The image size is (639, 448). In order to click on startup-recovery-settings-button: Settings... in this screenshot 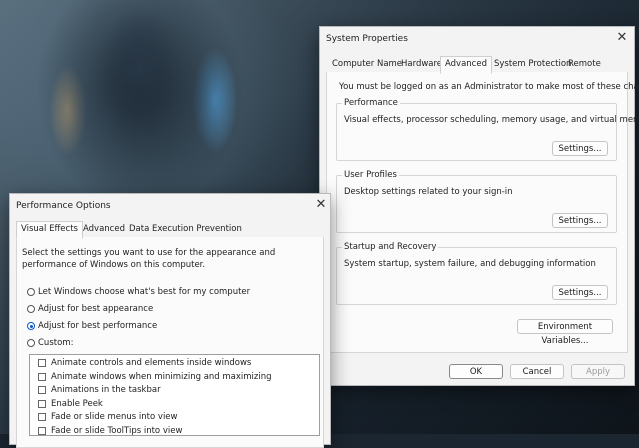, I will do `click(580, 292)`.